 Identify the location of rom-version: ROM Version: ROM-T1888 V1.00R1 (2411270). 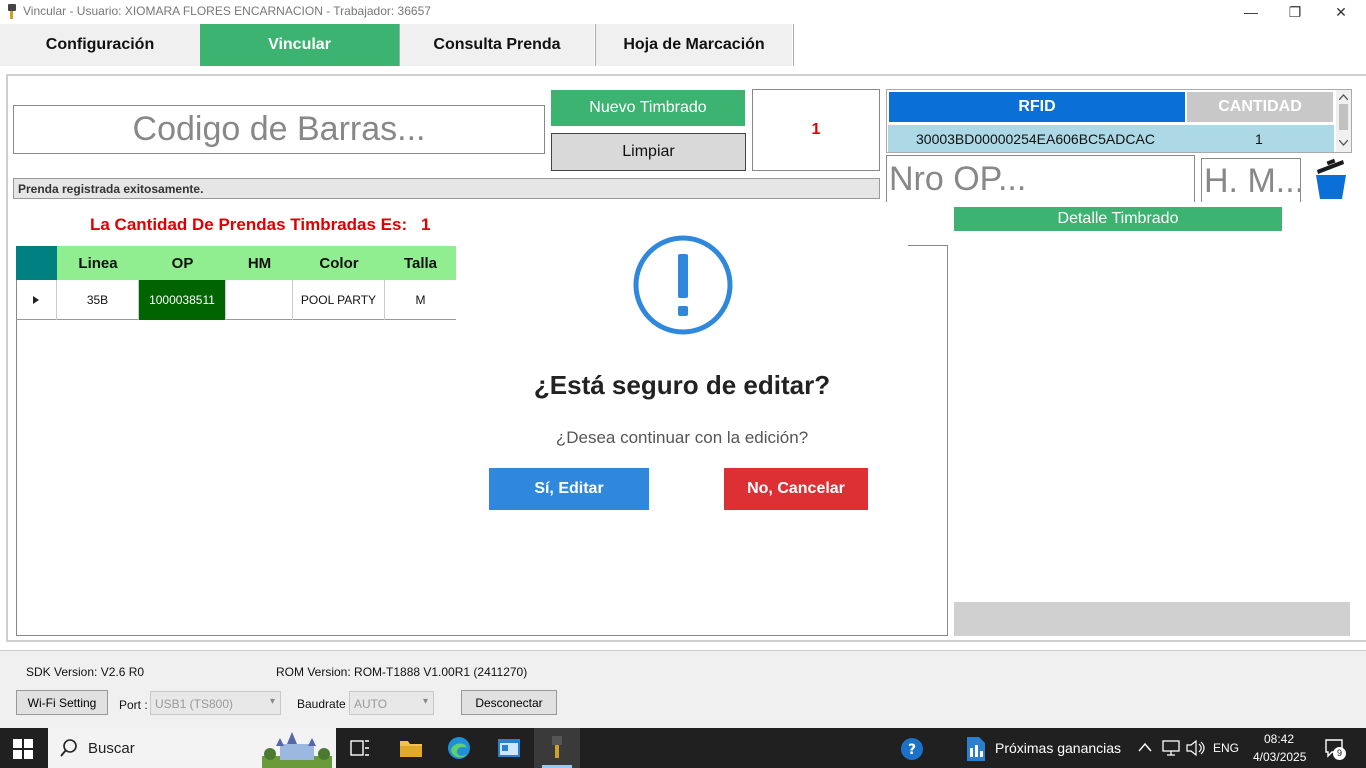
(402, 672).